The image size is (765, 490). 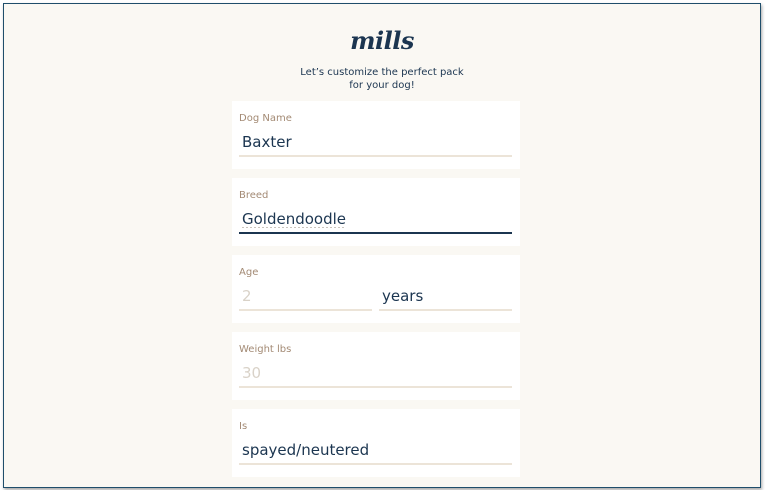 I want to click on weight-input, so click(x=375, y=374).